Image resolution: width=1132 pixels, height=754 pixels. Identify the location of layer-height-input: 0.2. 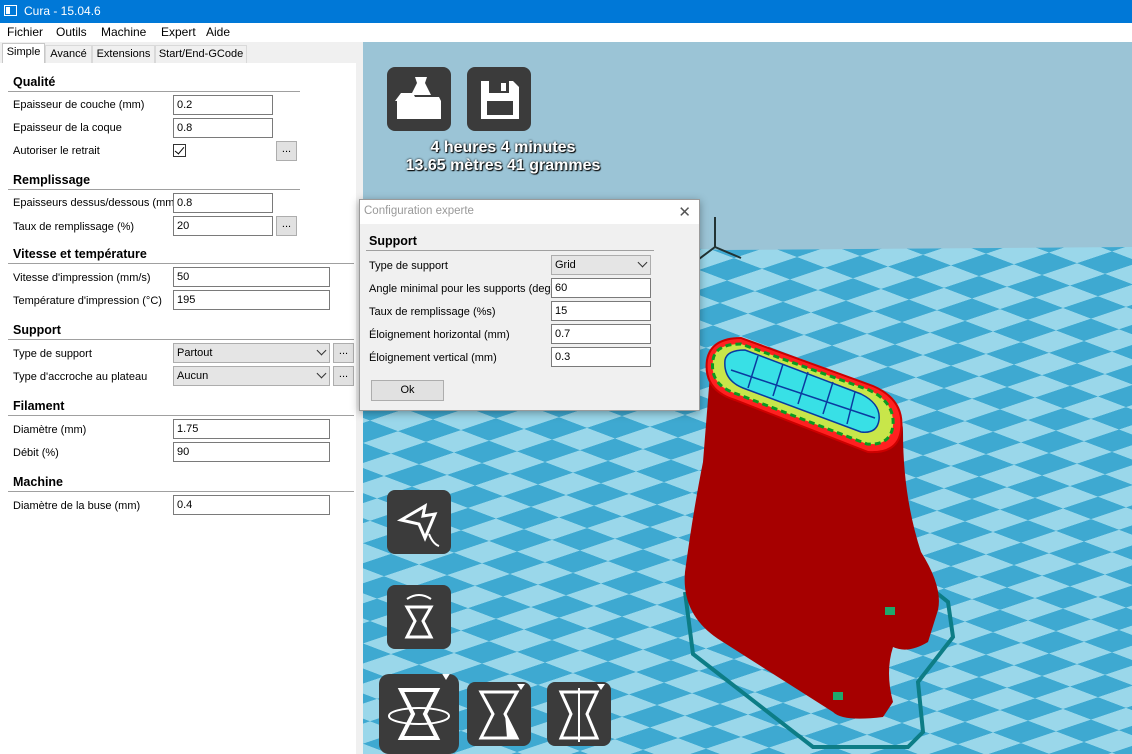
(223, 105).